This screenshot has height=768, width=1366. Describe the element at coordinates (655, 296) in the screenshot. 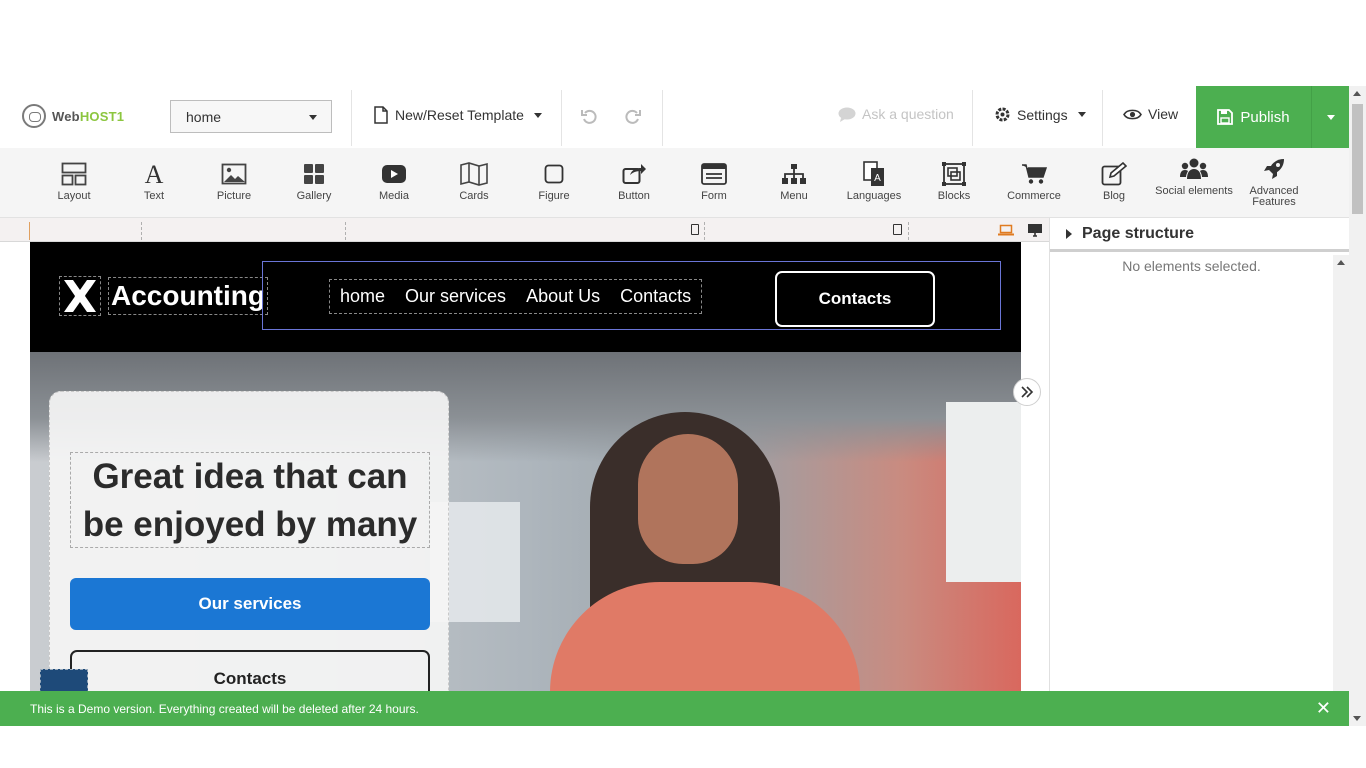

I see `nav-link-contacts: Contacts` at that location.